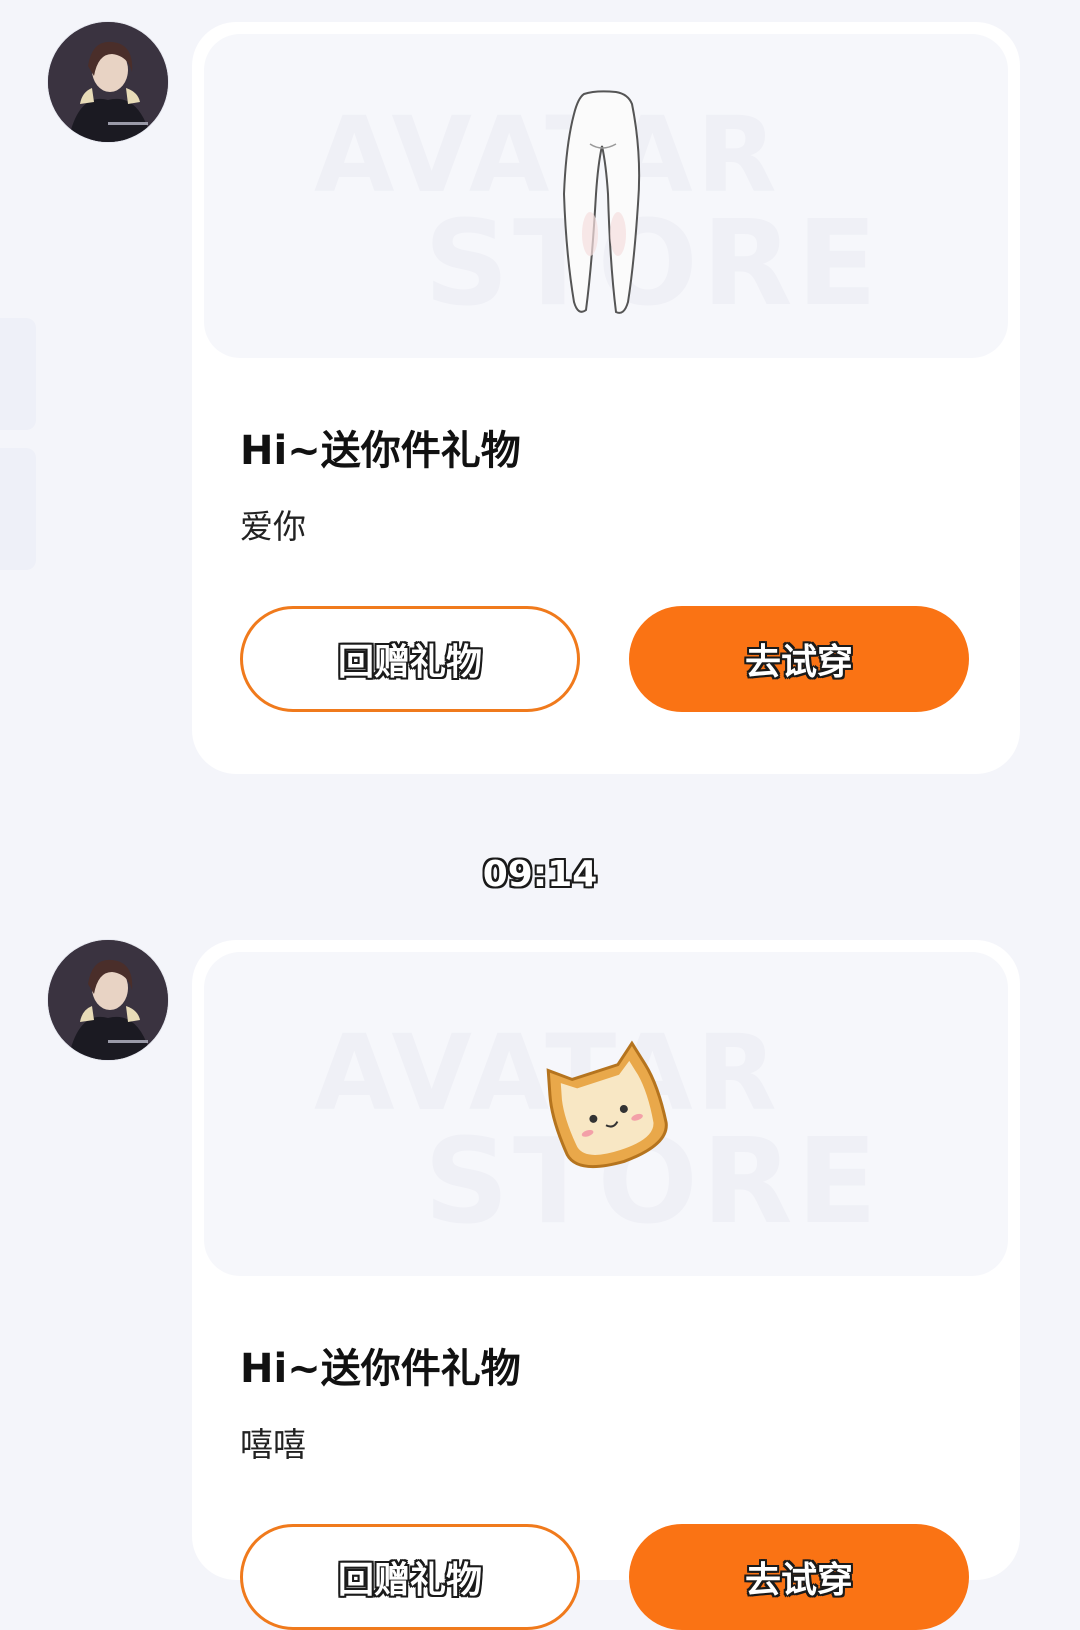 The height and width of the screenshot is (1630, 1080). What do you see at coordinates (273, 526) in the screenshot?
I see `gift-message-text: 爱你` at bounding box center [273, 526].